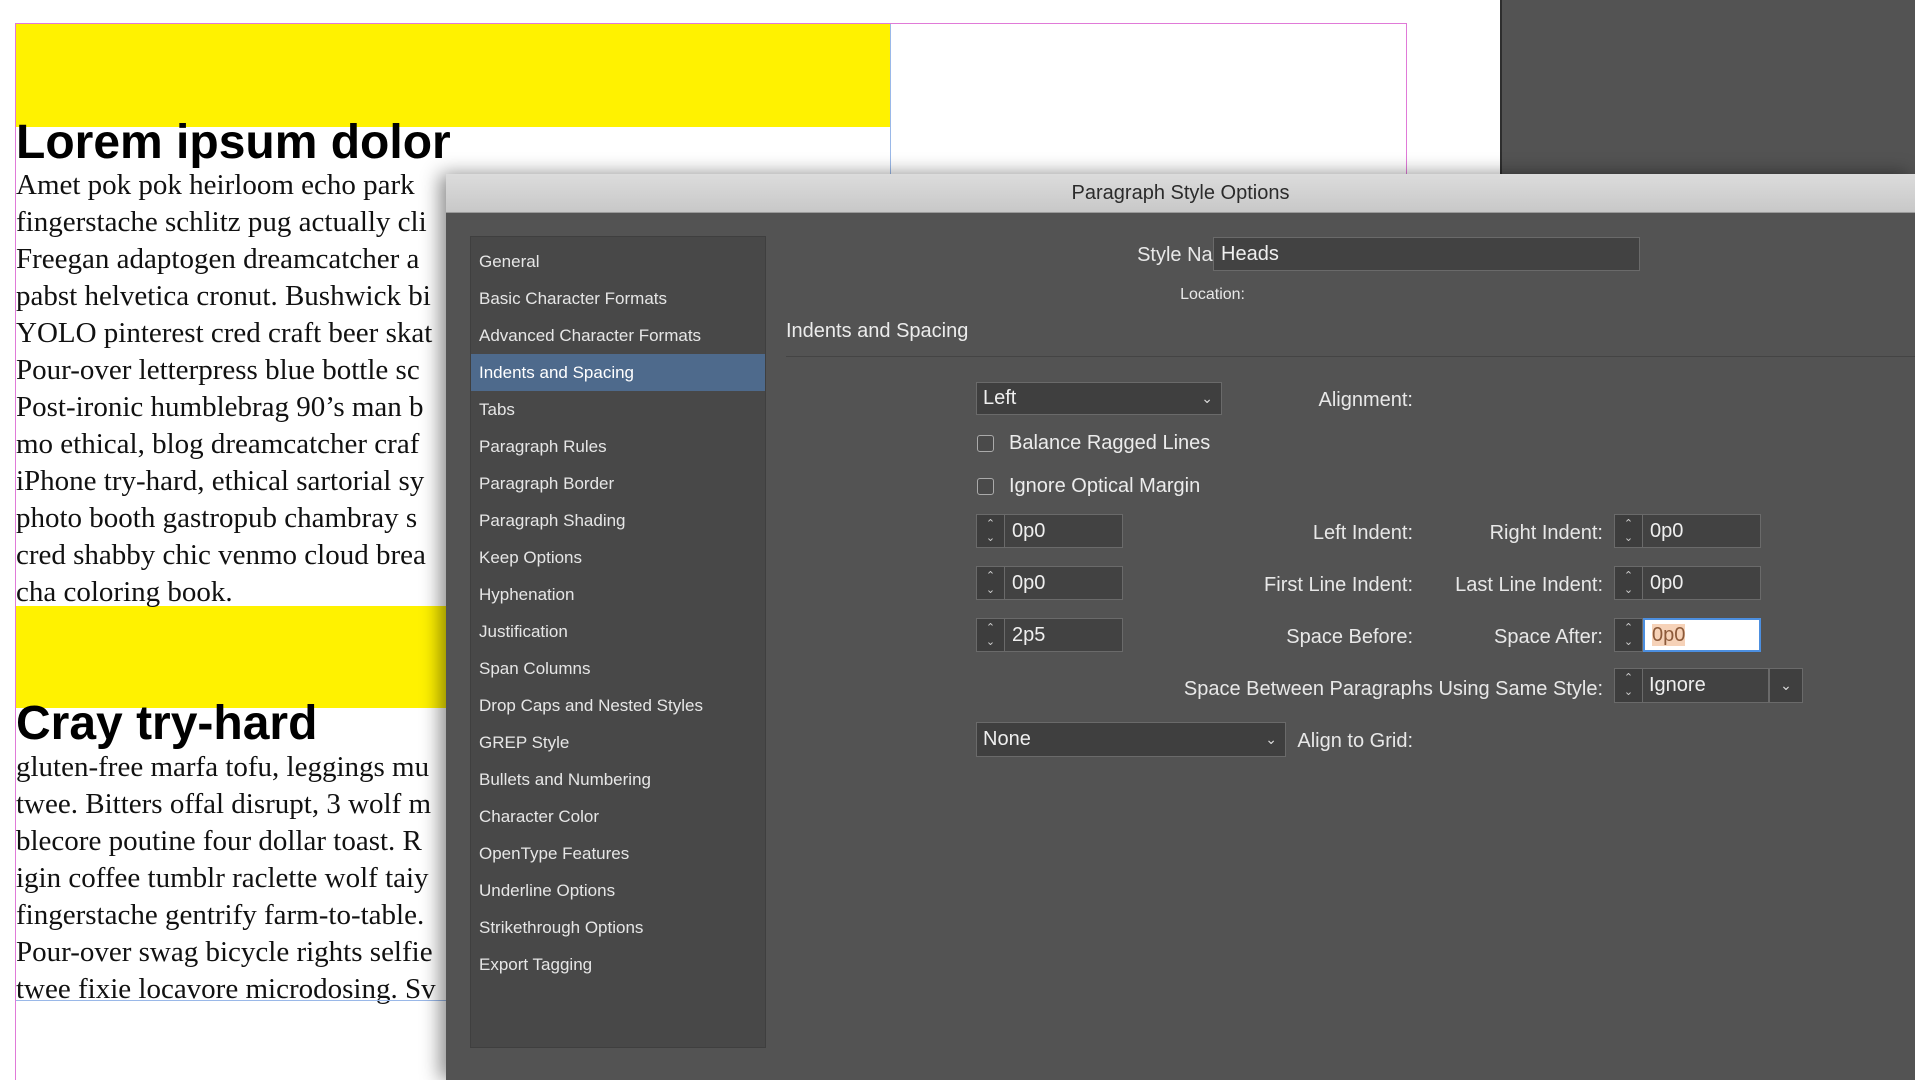 The image size is (1915, 1080). I want to click on first-line-indent-input: 0p0, so click(1064, 583).